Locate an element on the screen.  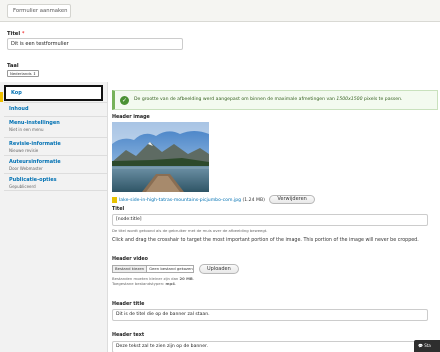
vtab-publishing-options: Publicatie-opties Gepubliceerd is located at coordinates (55, 182).